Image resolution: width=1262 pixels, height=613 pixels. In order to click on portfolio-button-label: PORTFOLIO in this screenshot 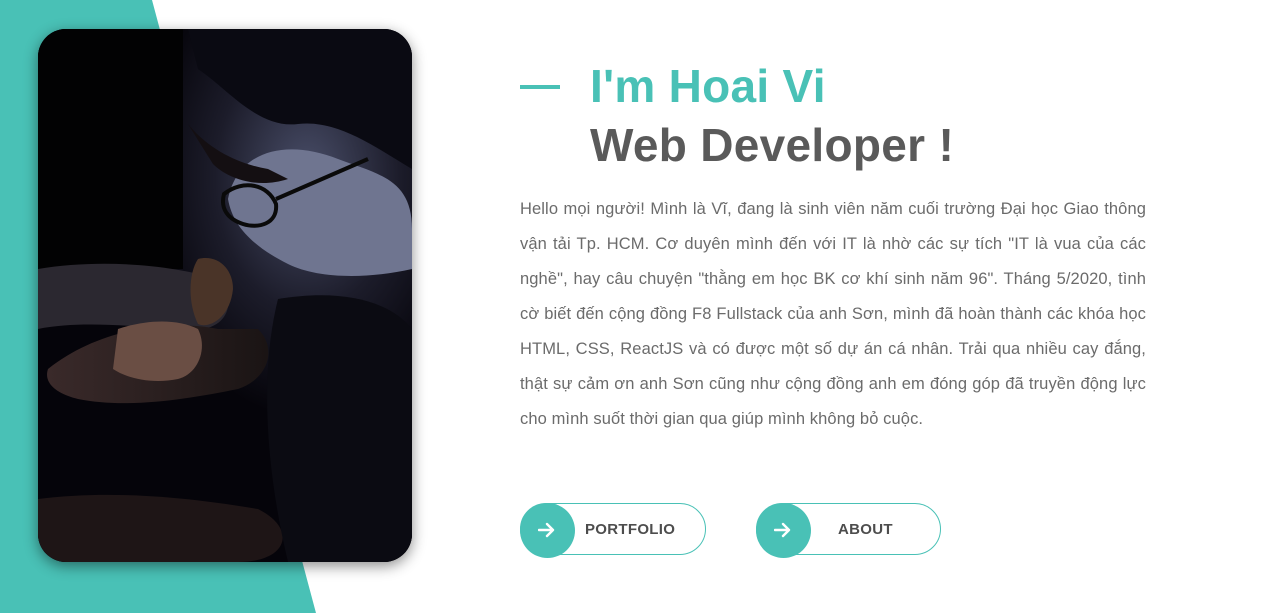, I will do `click(630, 529)`.